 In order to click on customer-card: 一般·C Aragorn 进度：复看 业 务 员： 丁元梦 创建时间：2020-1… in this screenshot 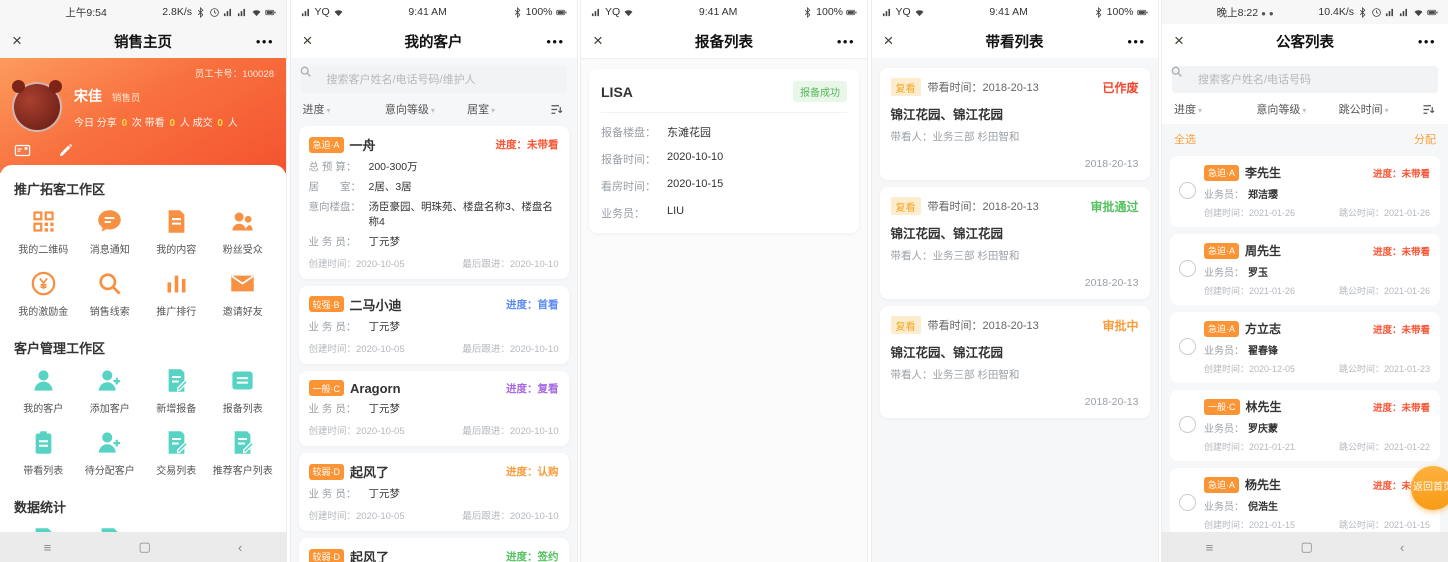, I will do `click(433, 409)`.